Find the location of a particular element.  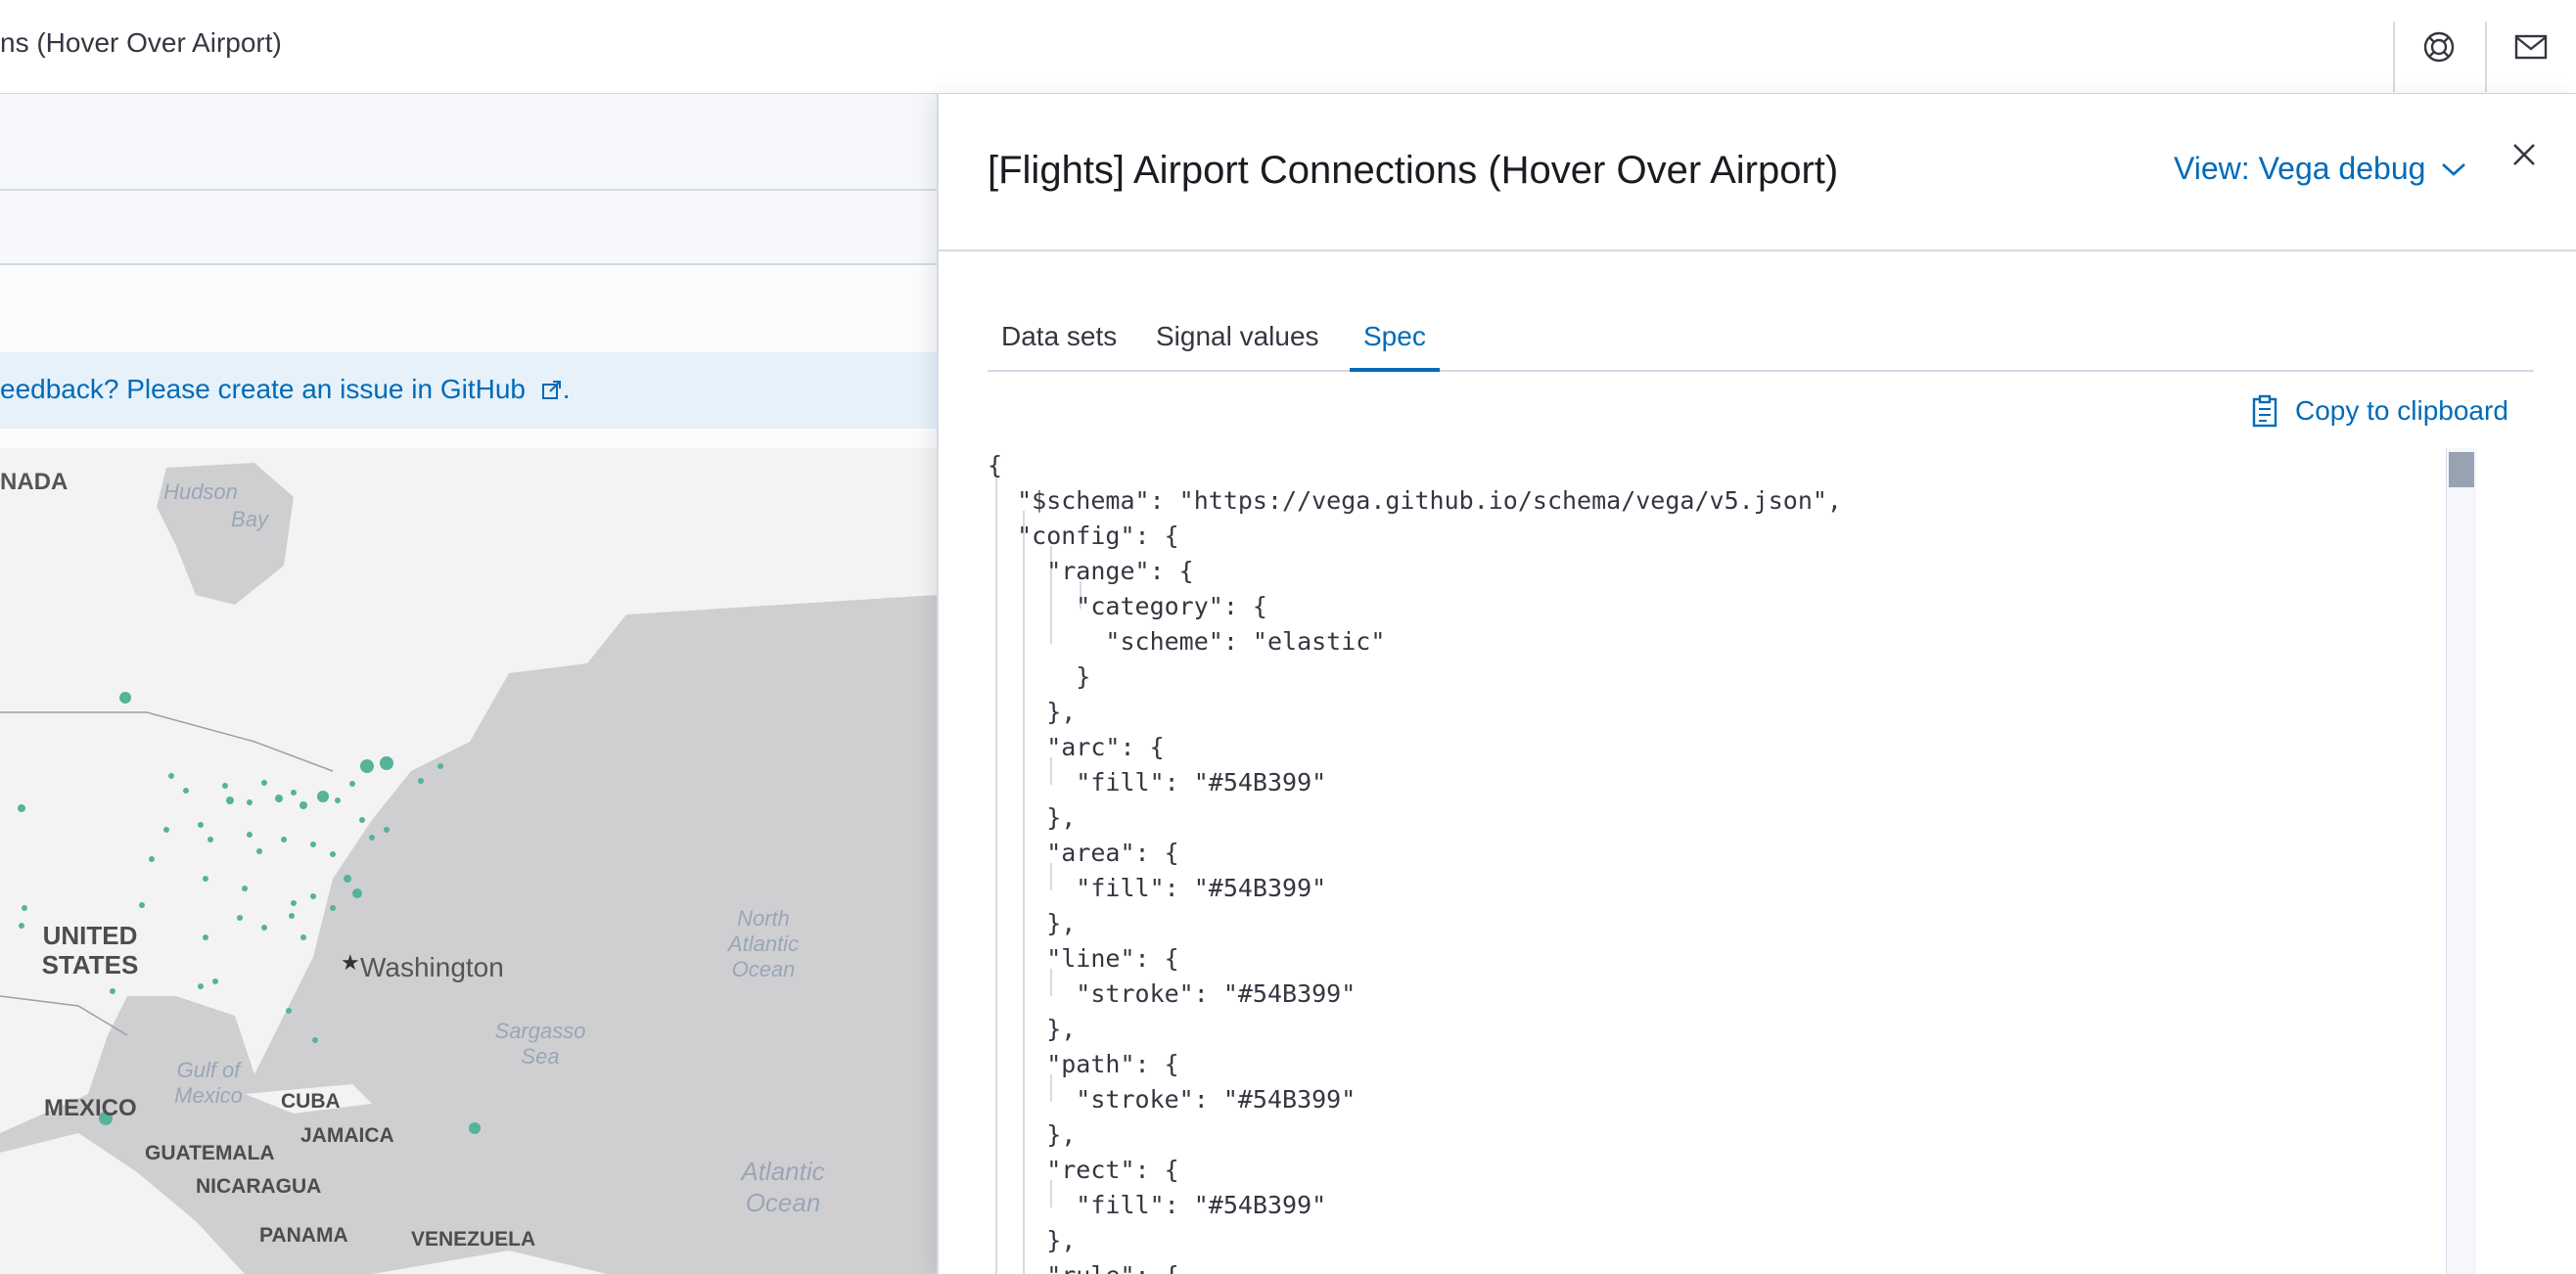

label-canada: NADA is located at coordinates (34, 482).